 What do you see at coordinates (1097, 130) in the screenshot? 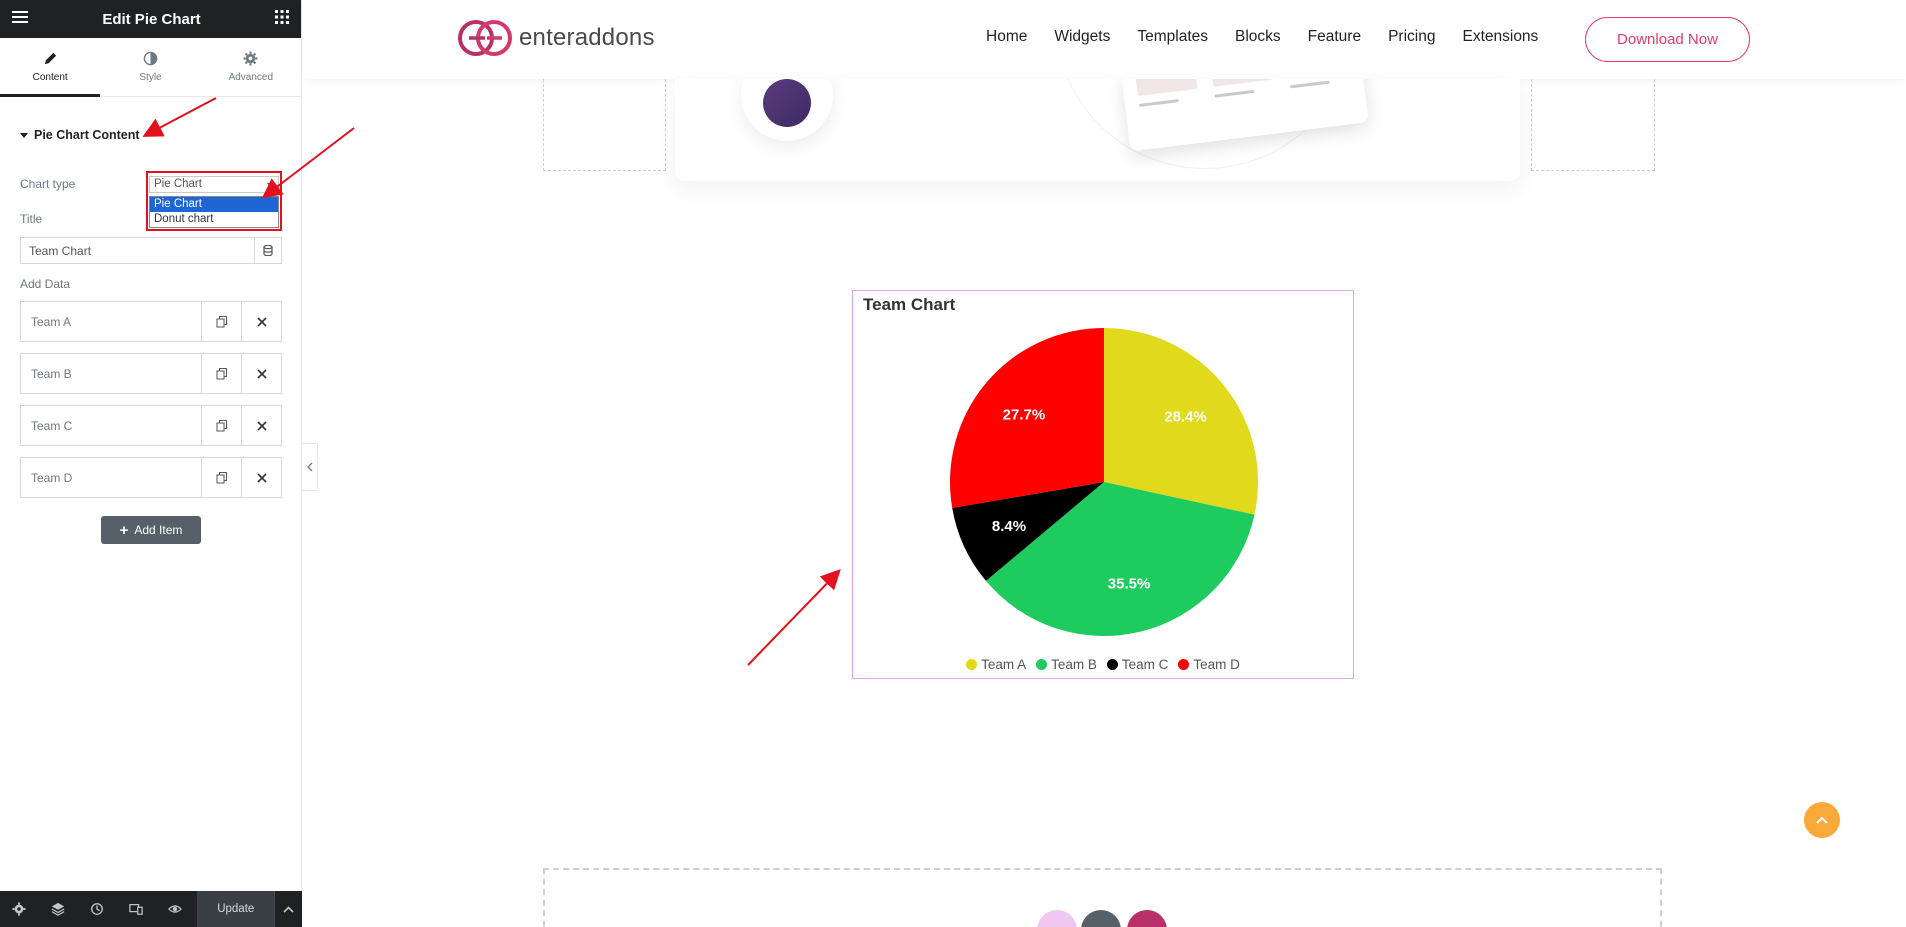
I see `hero-card` at bounding box center [1097, 130].